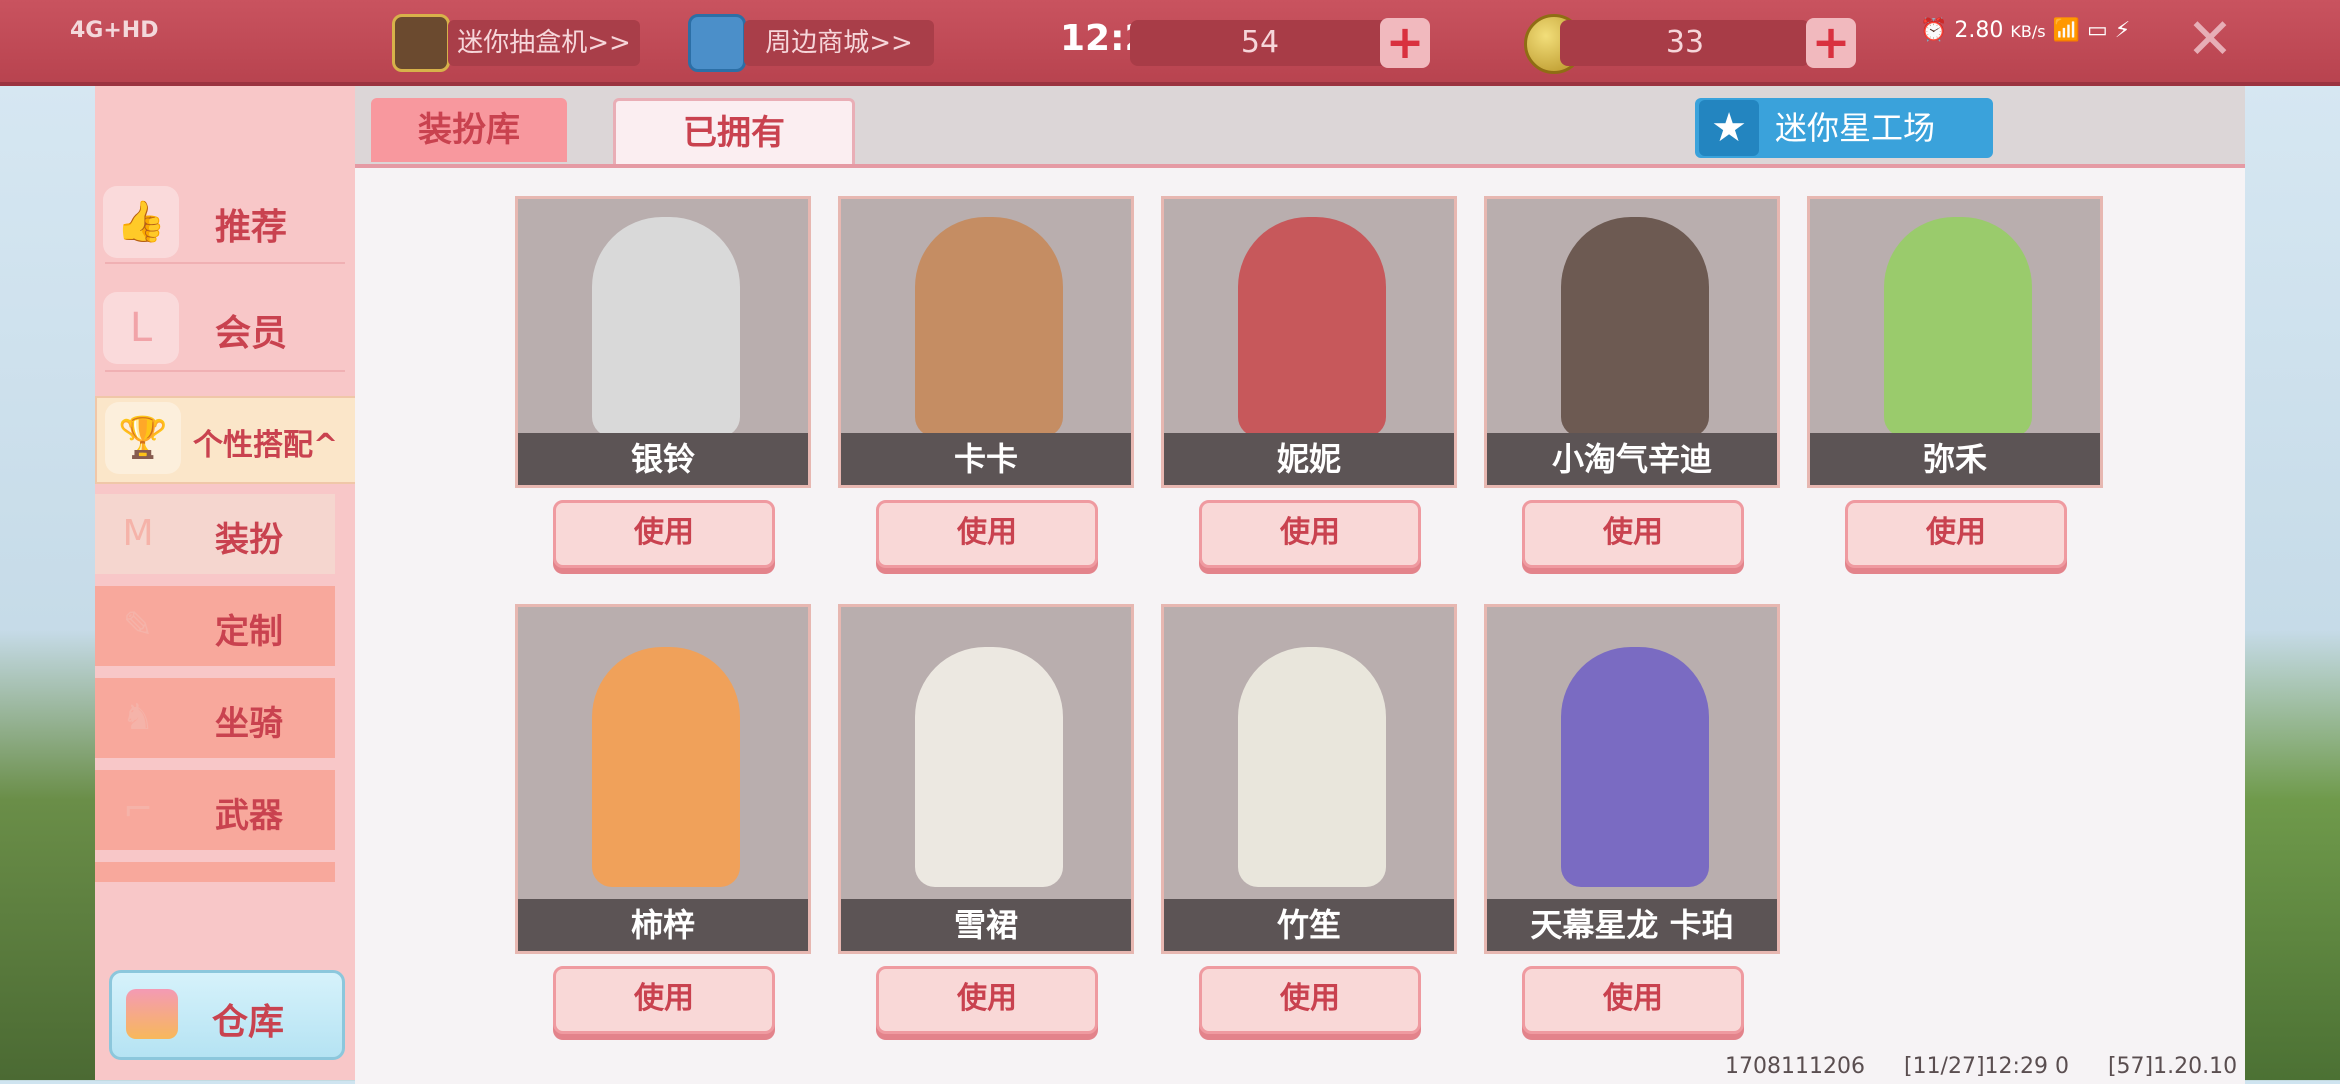 This screenshot has height=1084, width=2340. Describe the element at coordinates (251, 227) in the screenshot. I see `sidebar-item-label: 推荐` at that location.